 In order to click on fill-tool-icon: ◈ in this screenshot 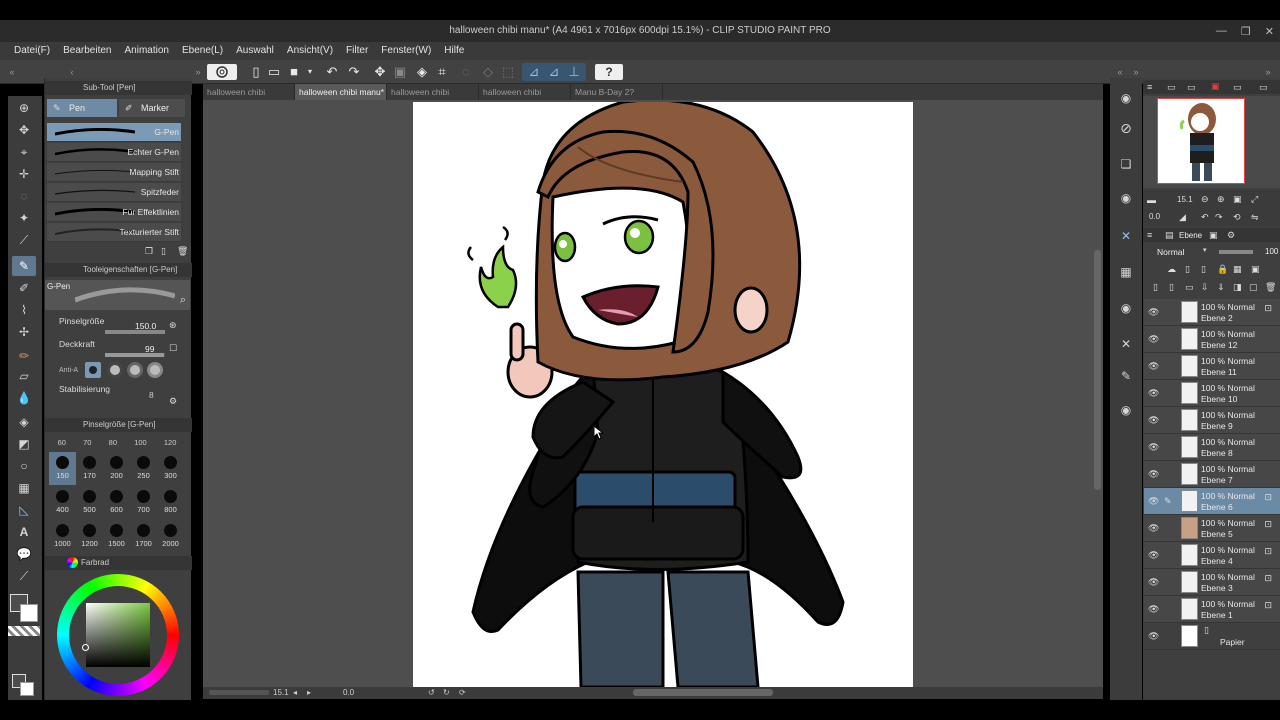, I will do `click(24, 422)`.